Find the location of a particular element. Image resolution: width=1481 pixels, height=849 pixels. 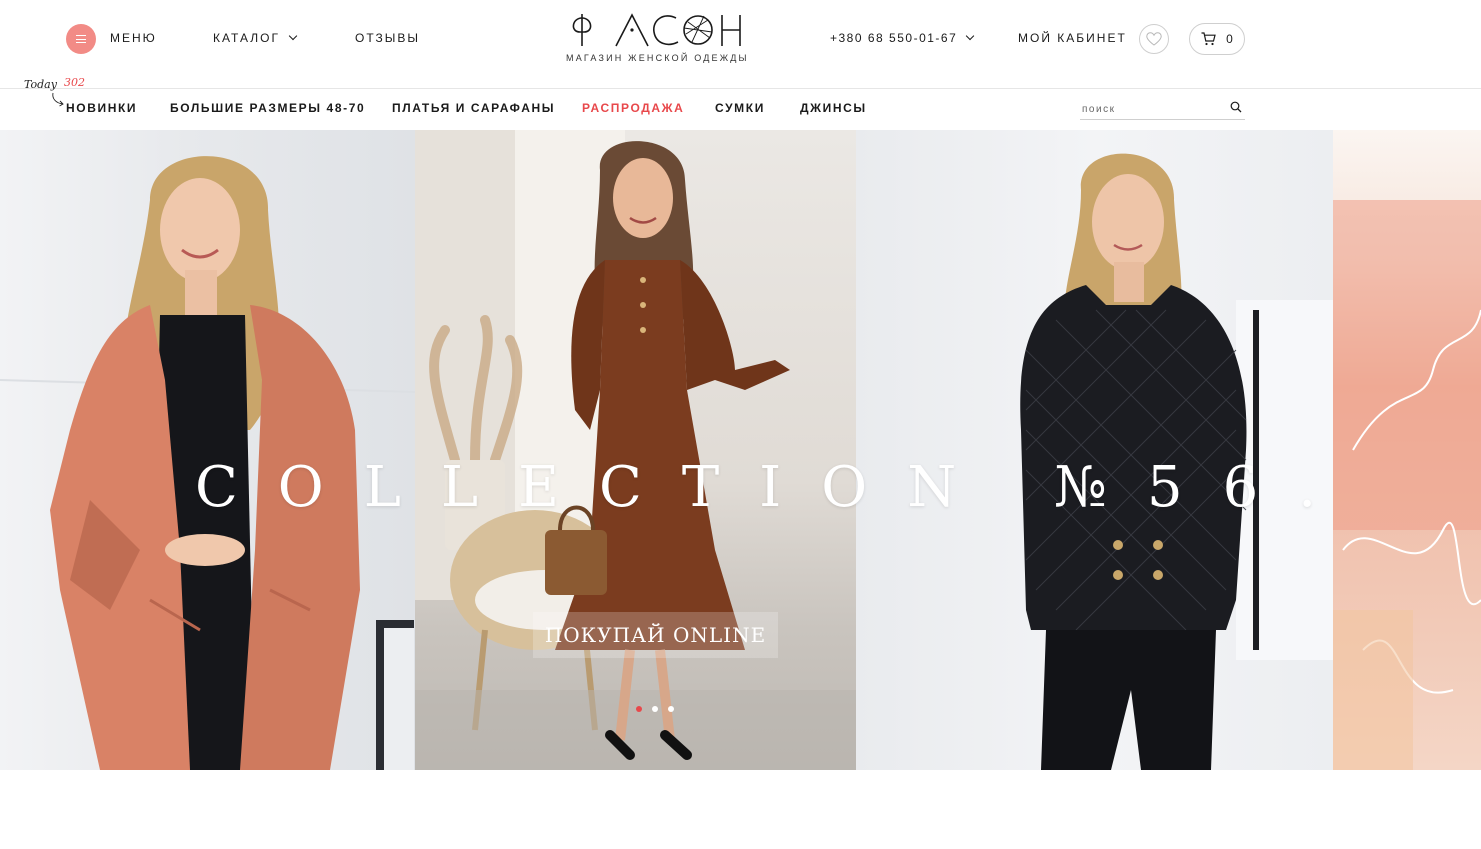

catalog-label: КАТАЛОГ is located at coordinates (246, 38).